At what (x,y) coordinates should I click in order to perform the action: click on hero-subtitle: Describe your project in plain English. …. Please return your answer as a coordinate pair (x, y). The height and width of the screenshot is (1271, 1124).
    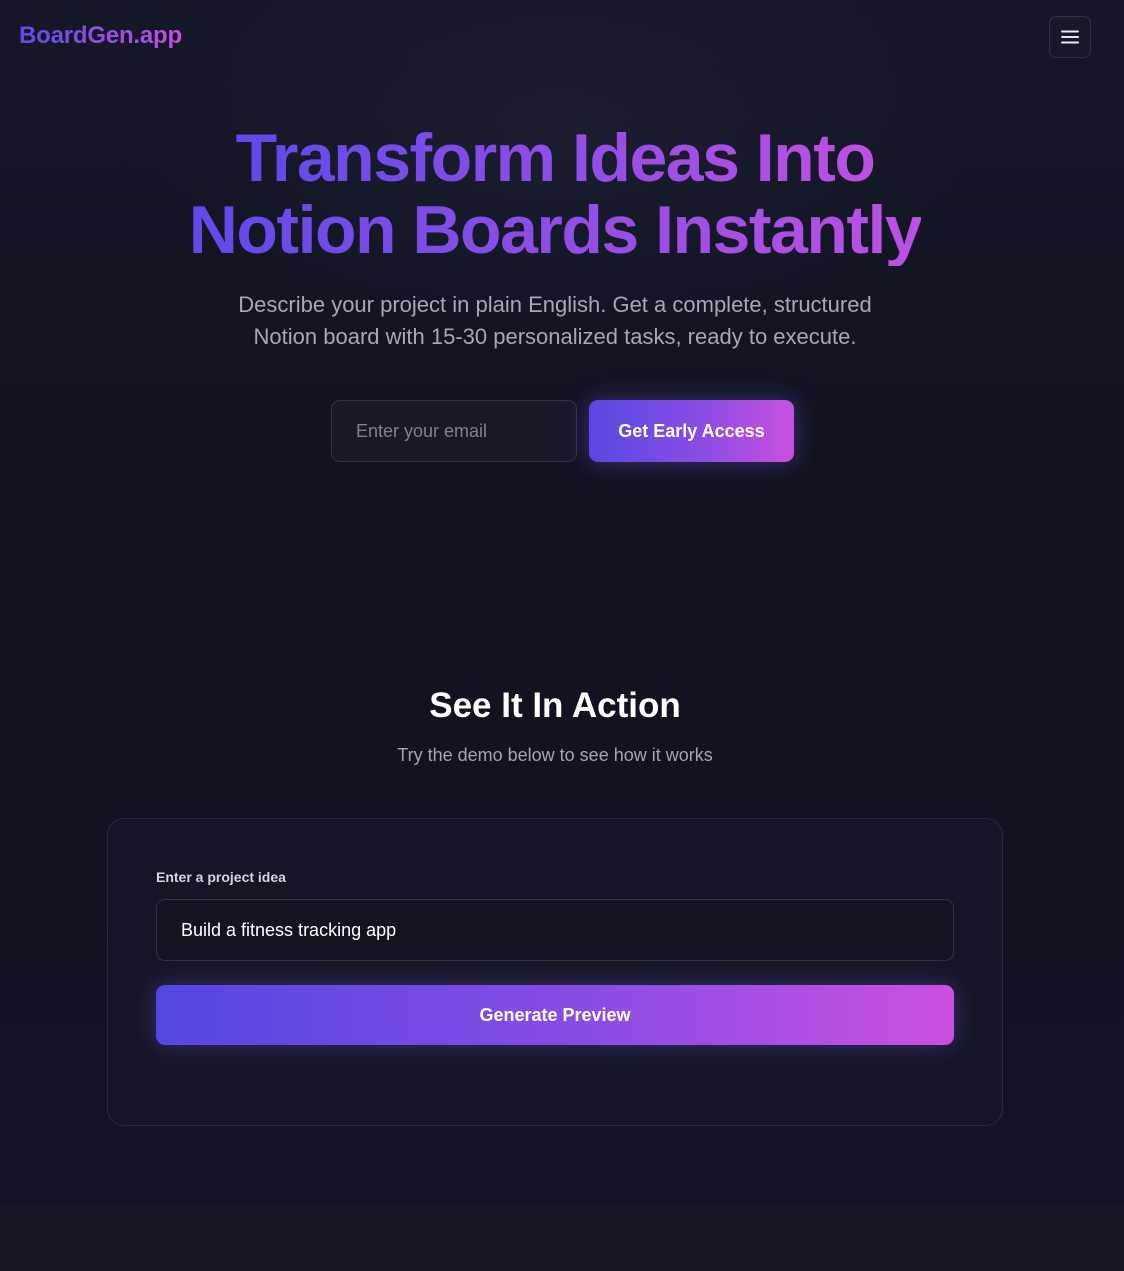
    Looking at the image, I should click on (555, 321).